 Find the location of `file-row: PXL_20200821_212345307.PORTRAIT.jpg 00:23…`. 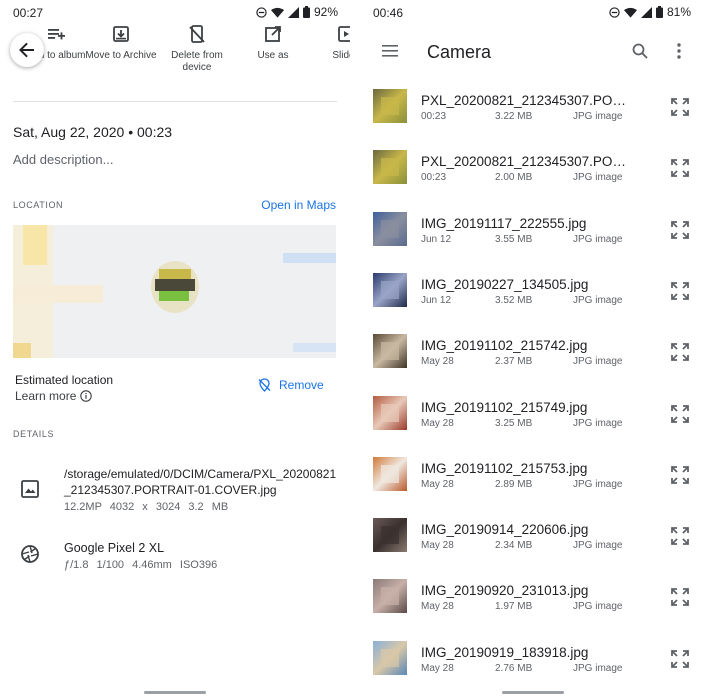

file-row: PXL_20200821_212345307.PORTRAIT.jpg 00:23… is located at coordinates (531, 176).